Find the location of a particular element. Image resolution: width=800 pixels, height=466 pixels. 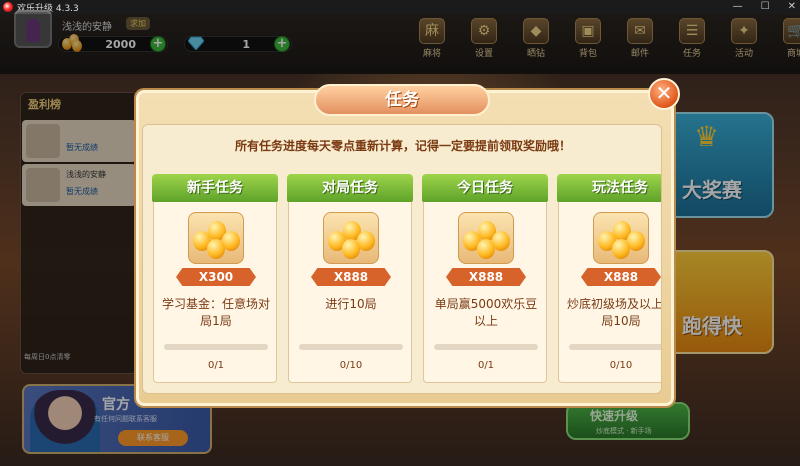

task-description: 炒底初级场及以上对局10局 is located at coordinates (614, 312).